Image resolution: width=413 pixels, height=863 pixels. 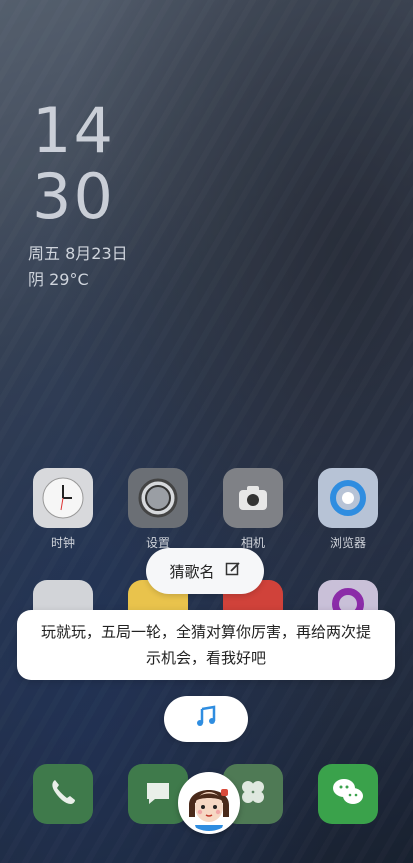 I want to click on clock-widget: 14 30, so click(x=73, y=164).